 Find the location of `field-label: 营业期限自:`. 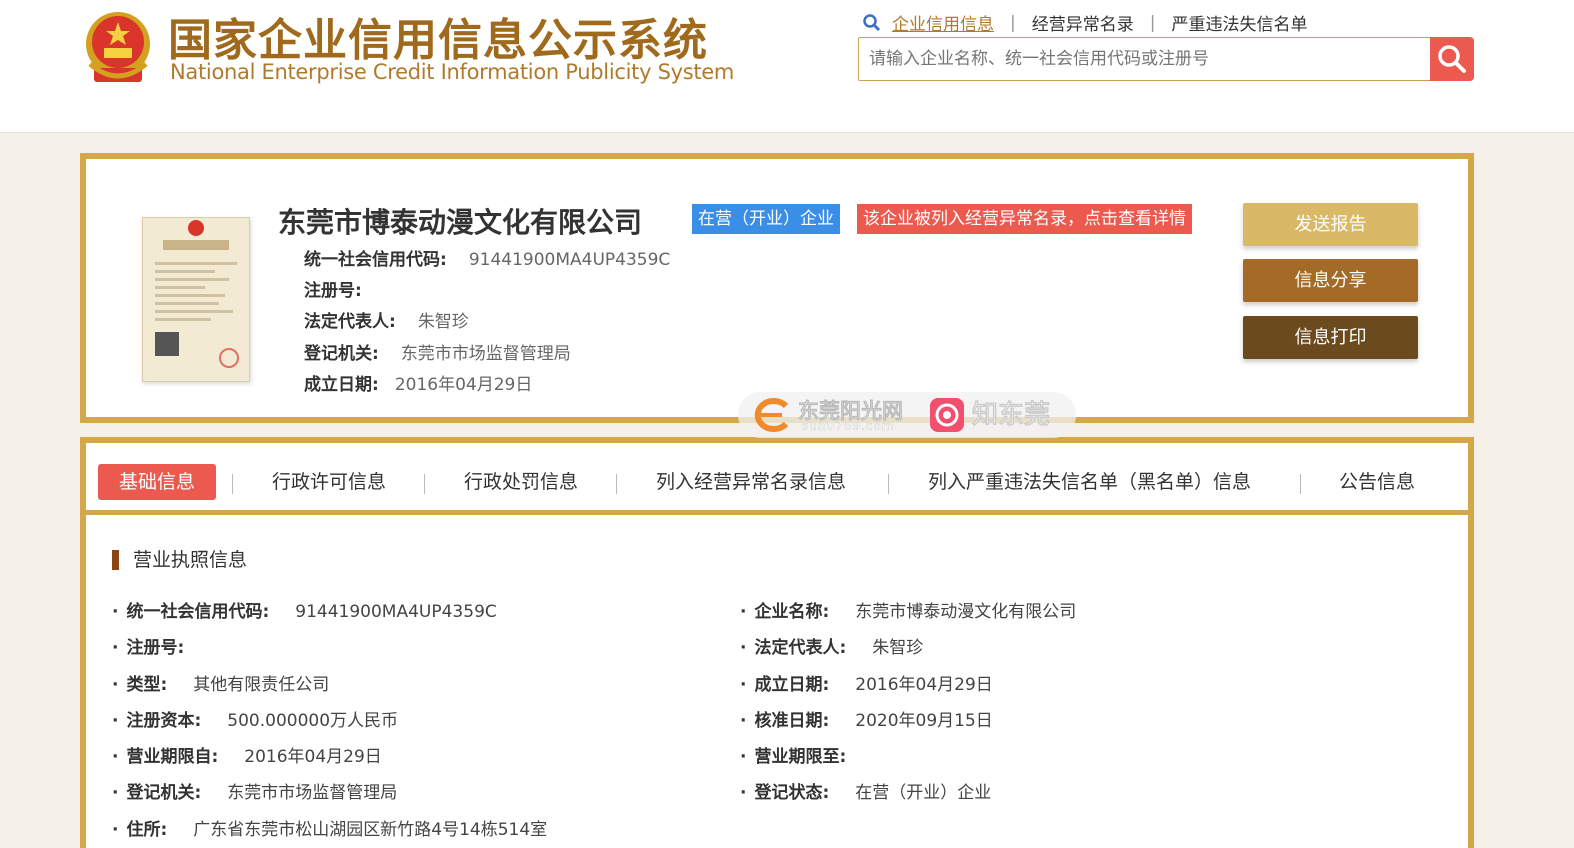

field-label: 营业期限自: is located at coordinates (172, 757).